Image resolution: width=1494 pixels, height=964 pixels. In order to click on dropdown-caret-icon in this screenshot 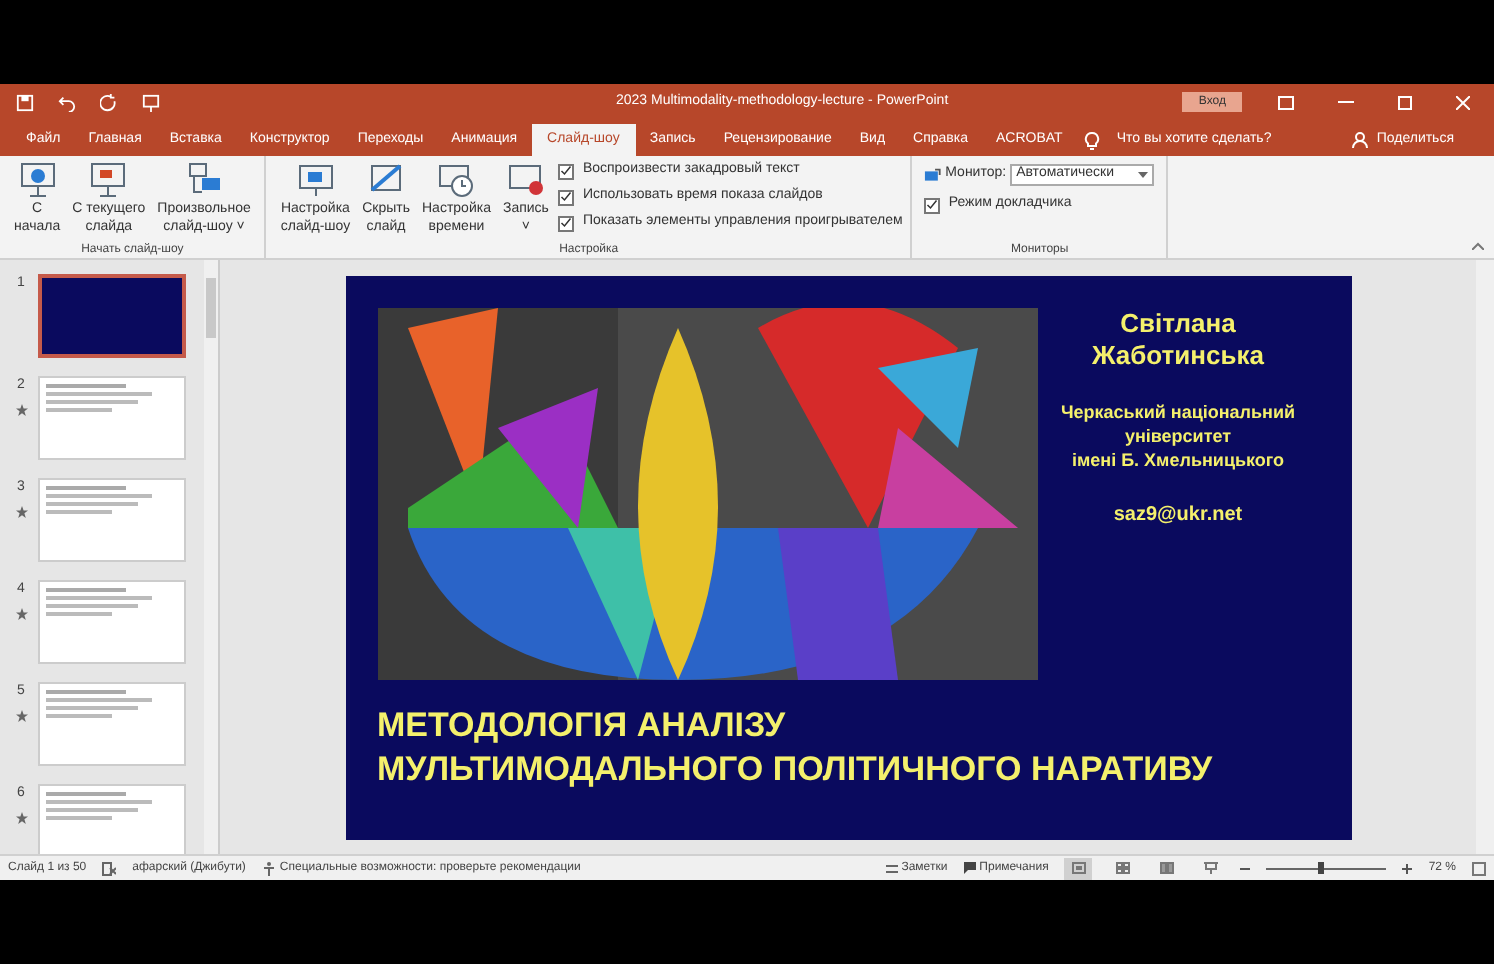, I will do `click(1143, 175)`.